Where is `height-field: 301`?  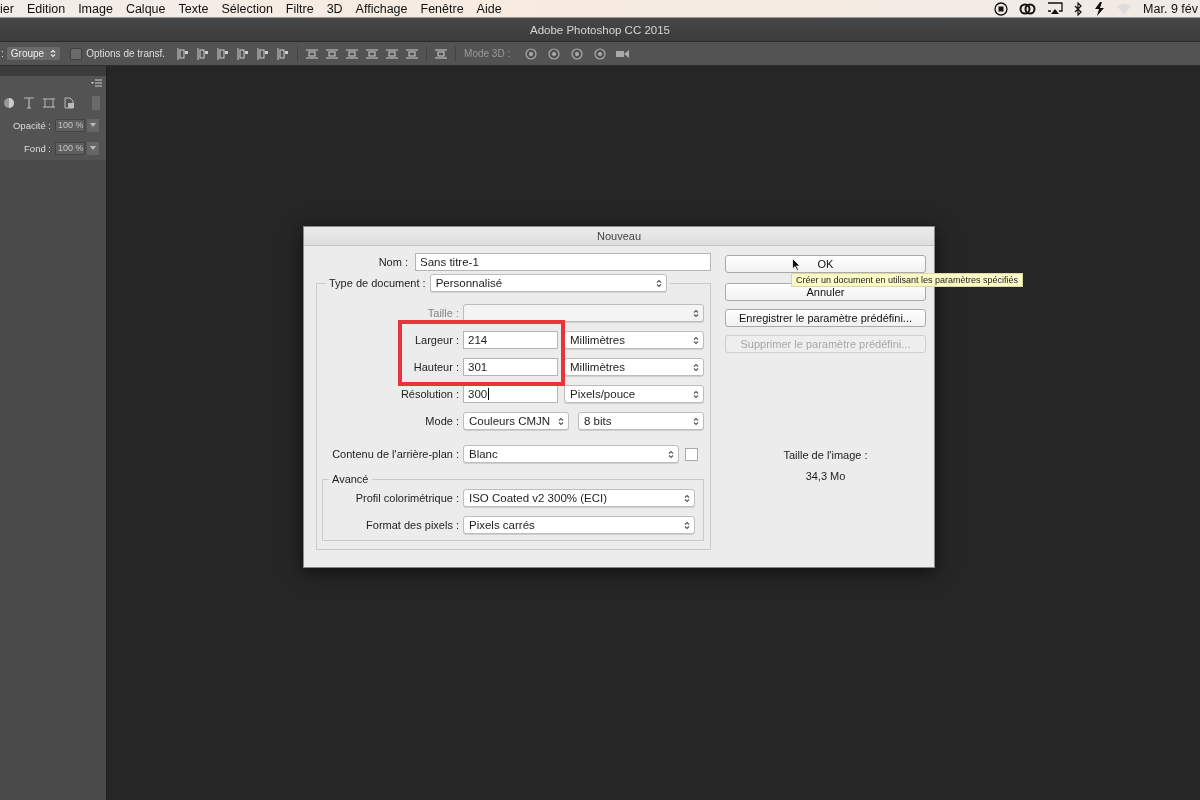 height-field: 301 is located at coordinates (510, 367).